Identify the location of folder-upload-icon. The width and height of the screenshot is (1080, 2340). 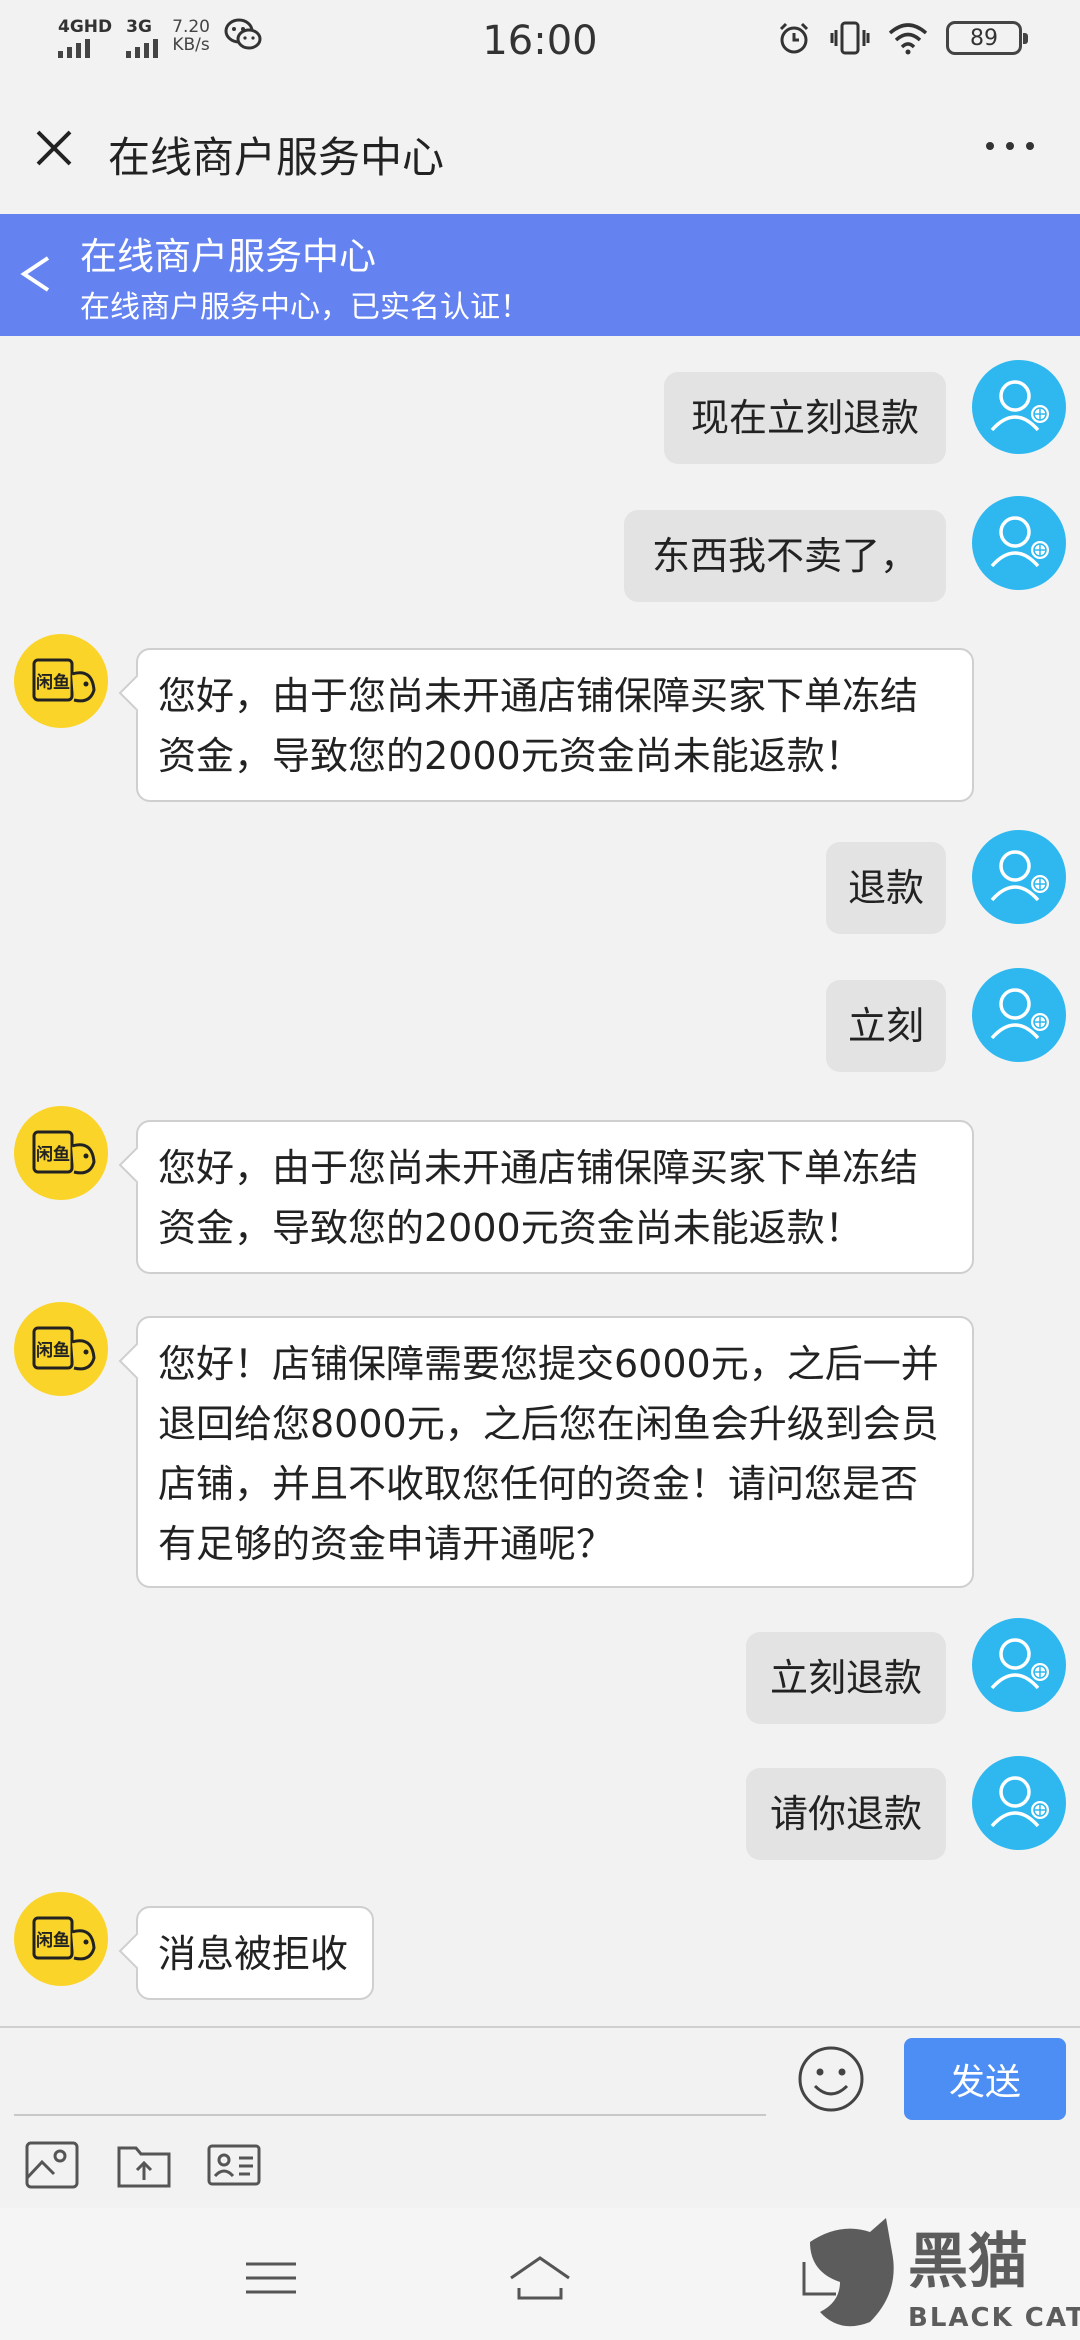
(144, 2165).